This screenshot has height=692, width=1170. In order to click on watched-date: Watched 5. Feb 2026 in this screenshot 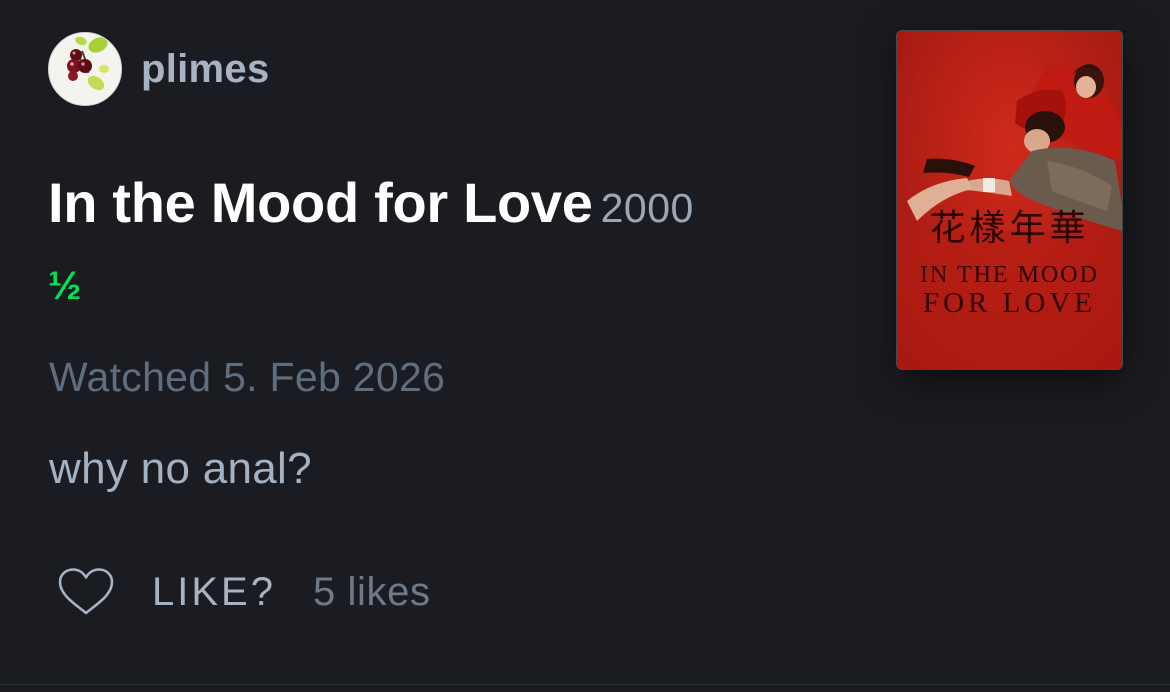, I will do `click(247, 377)`.